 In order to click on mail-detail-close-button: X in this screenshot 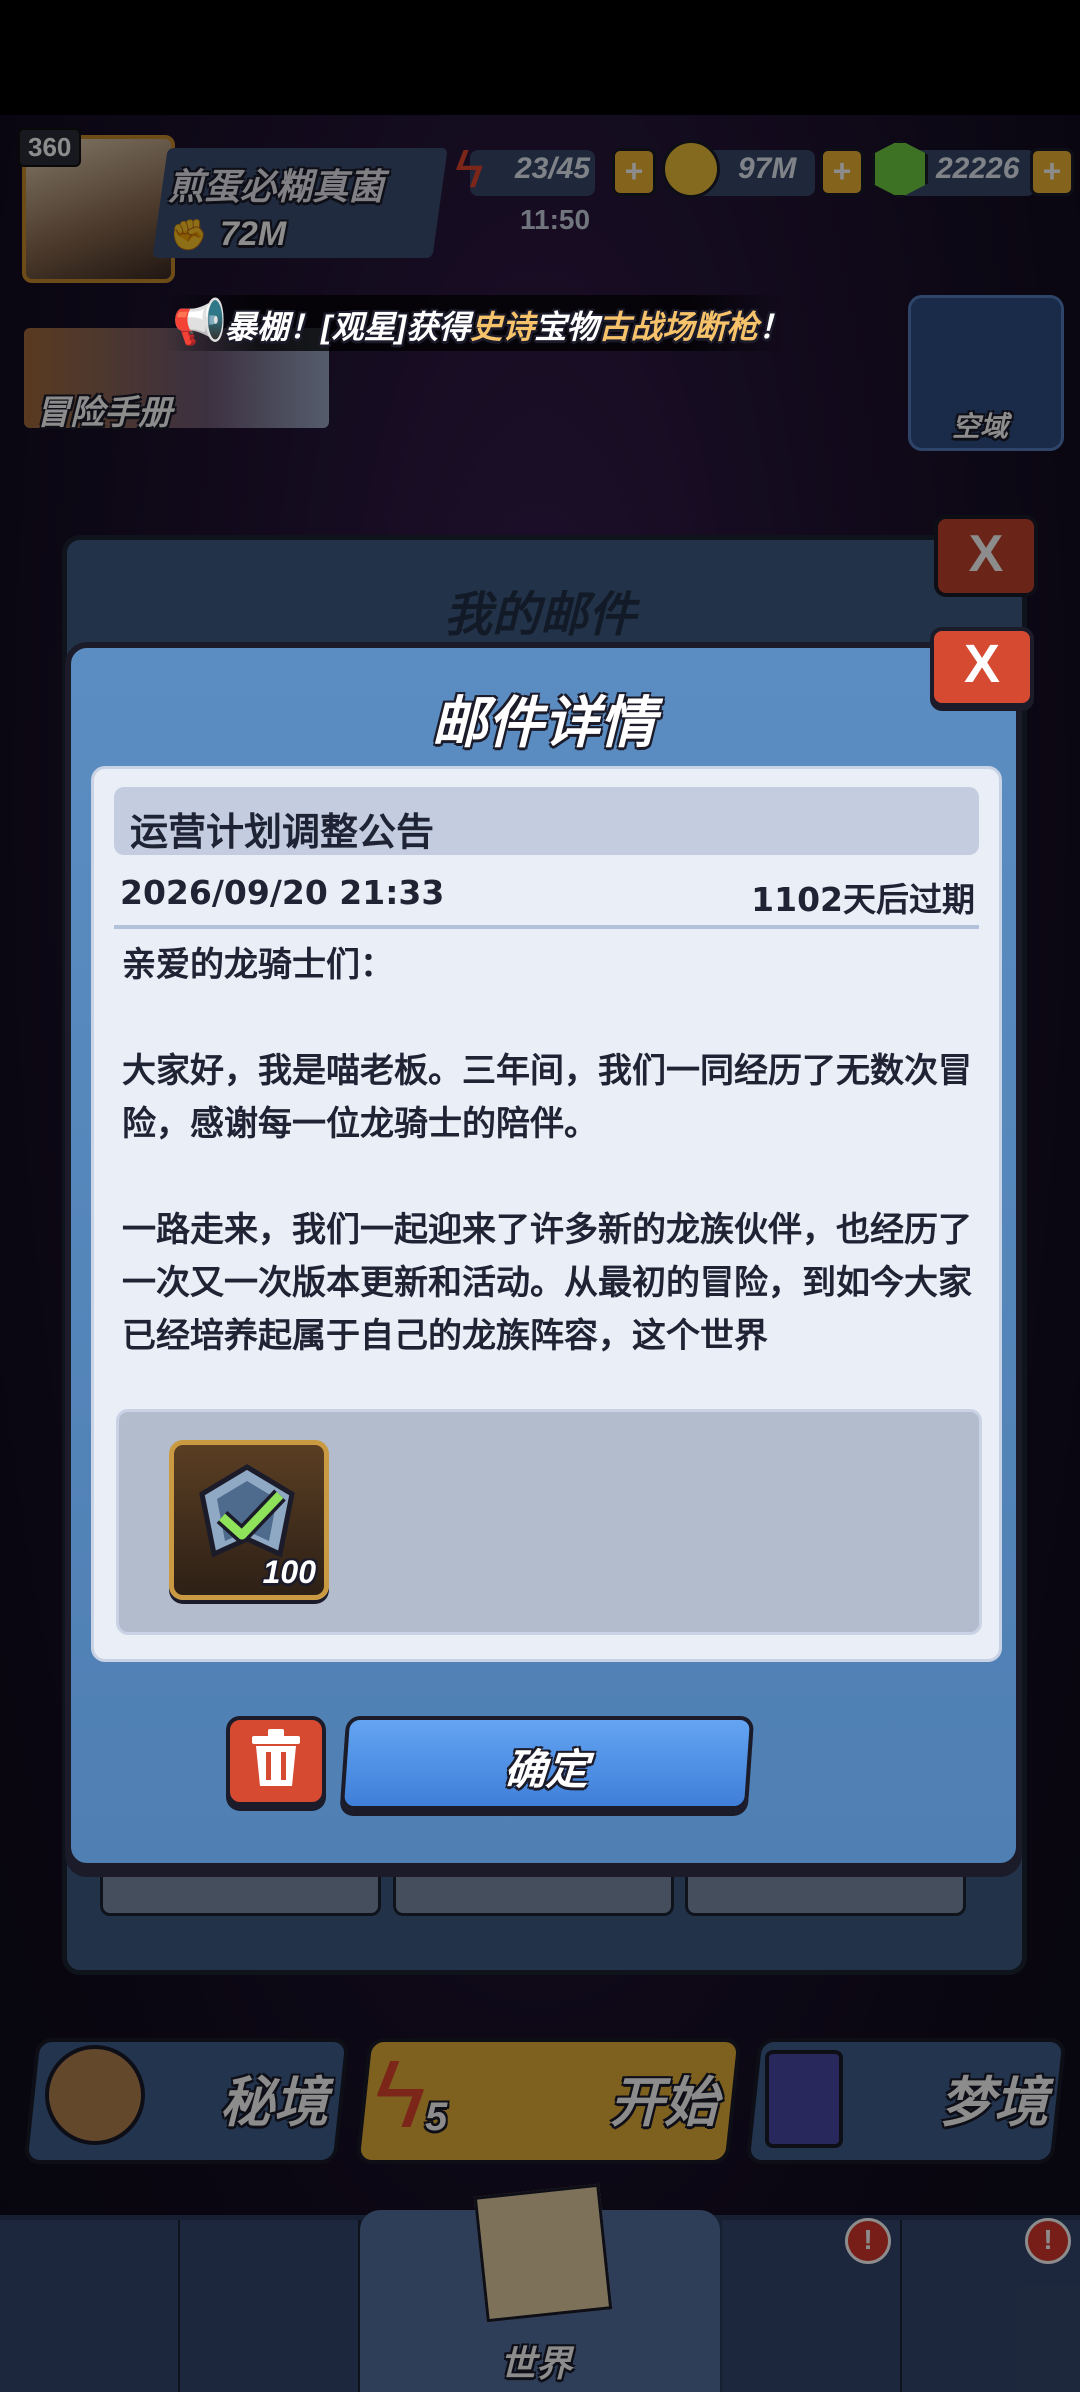, I will do `click(982, 667)`.